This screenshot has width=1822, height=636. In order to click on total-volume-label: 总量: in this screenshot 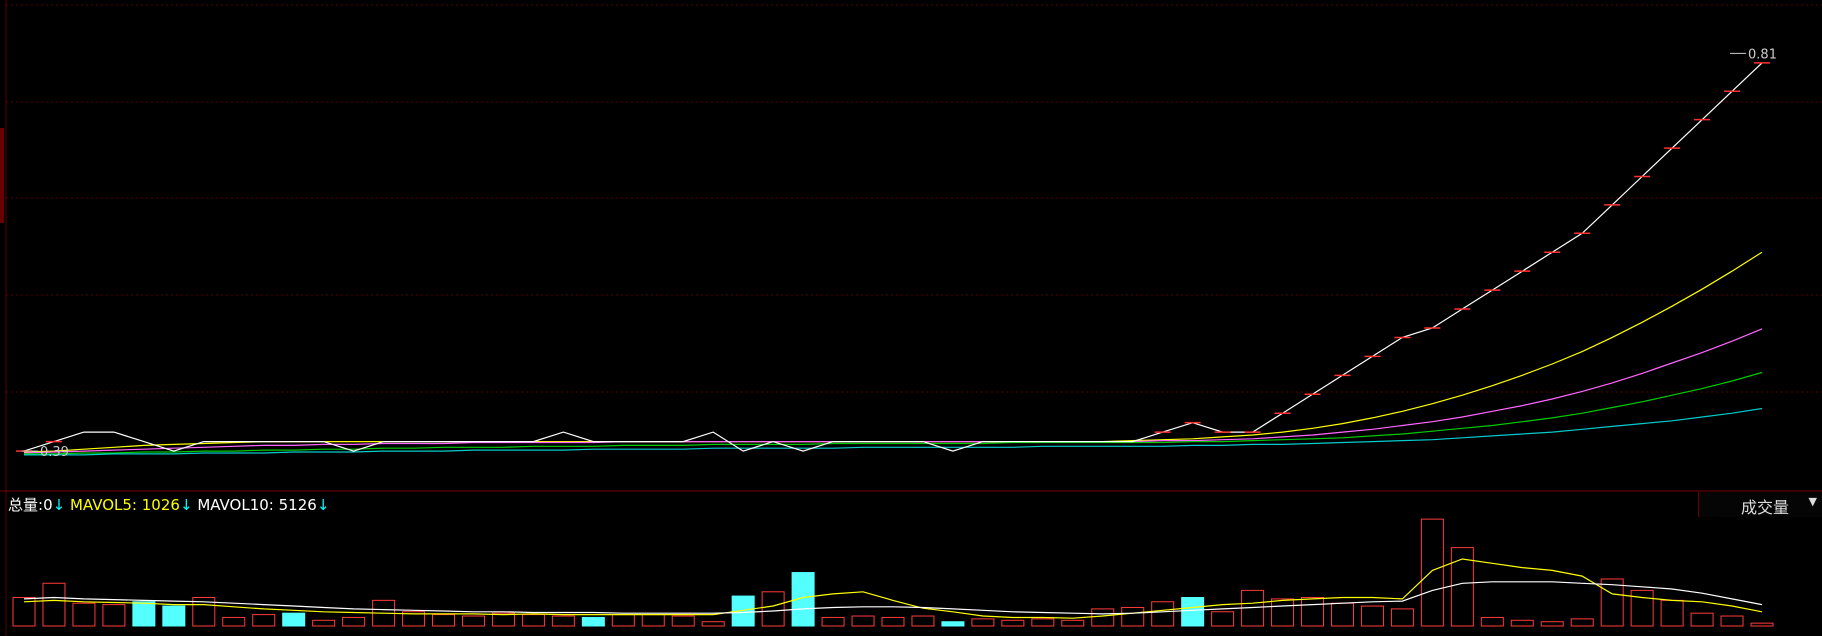, I will do `click(26, 505)`.